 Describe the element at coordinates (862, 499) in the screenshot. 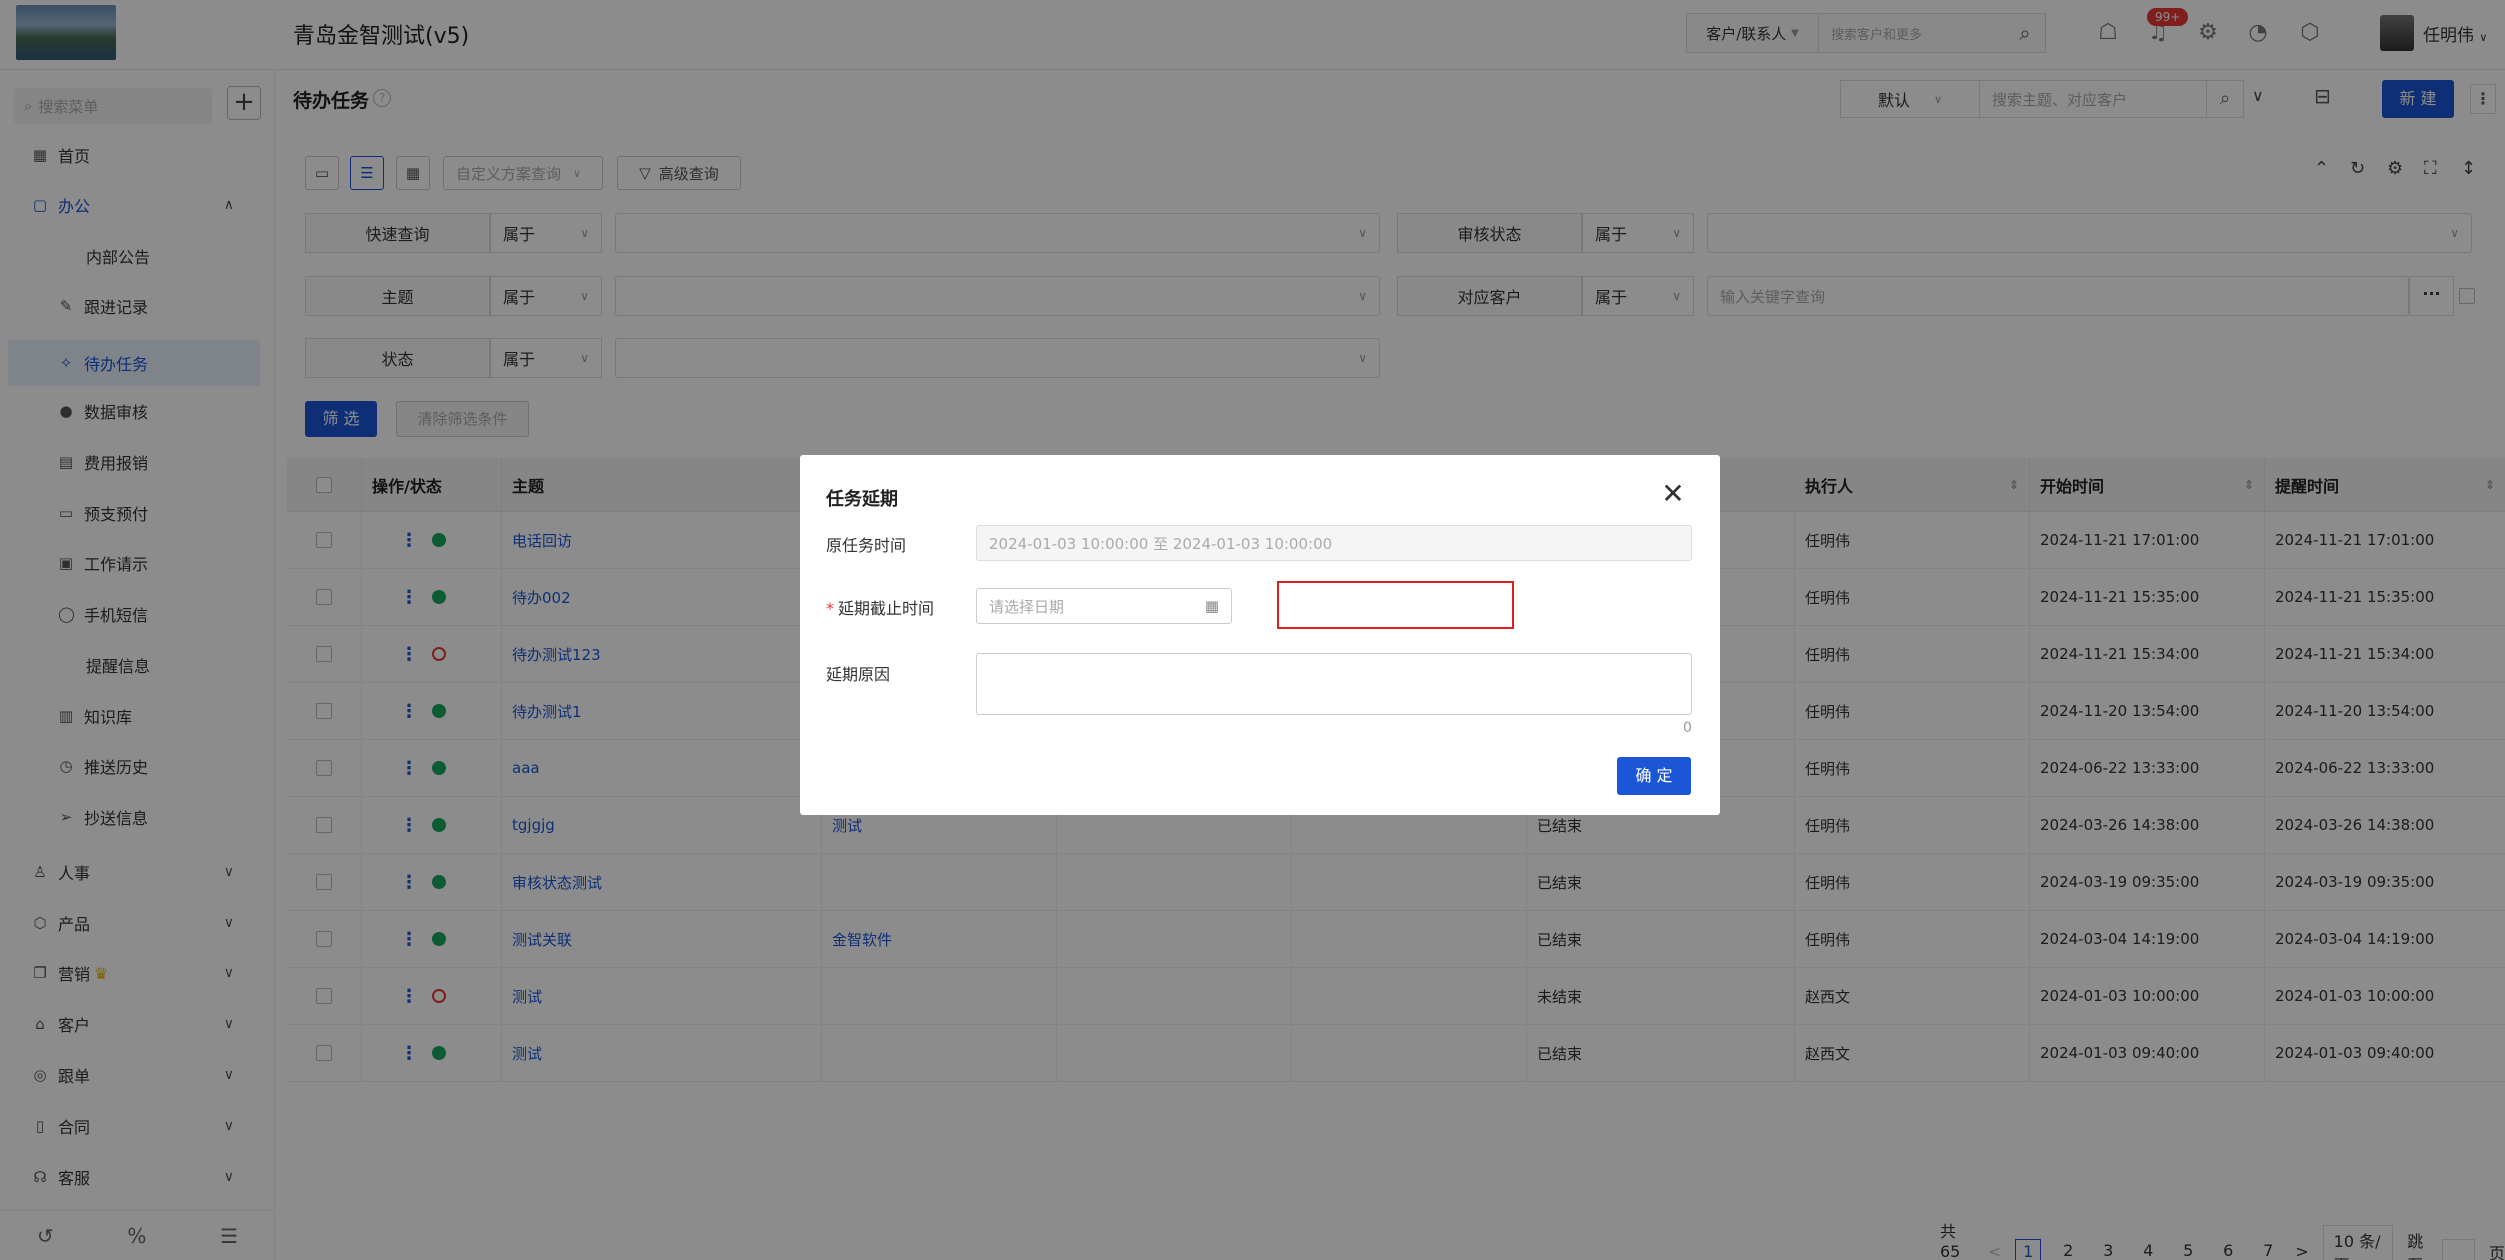

I see `dialog-title: 任务延期` at that location.